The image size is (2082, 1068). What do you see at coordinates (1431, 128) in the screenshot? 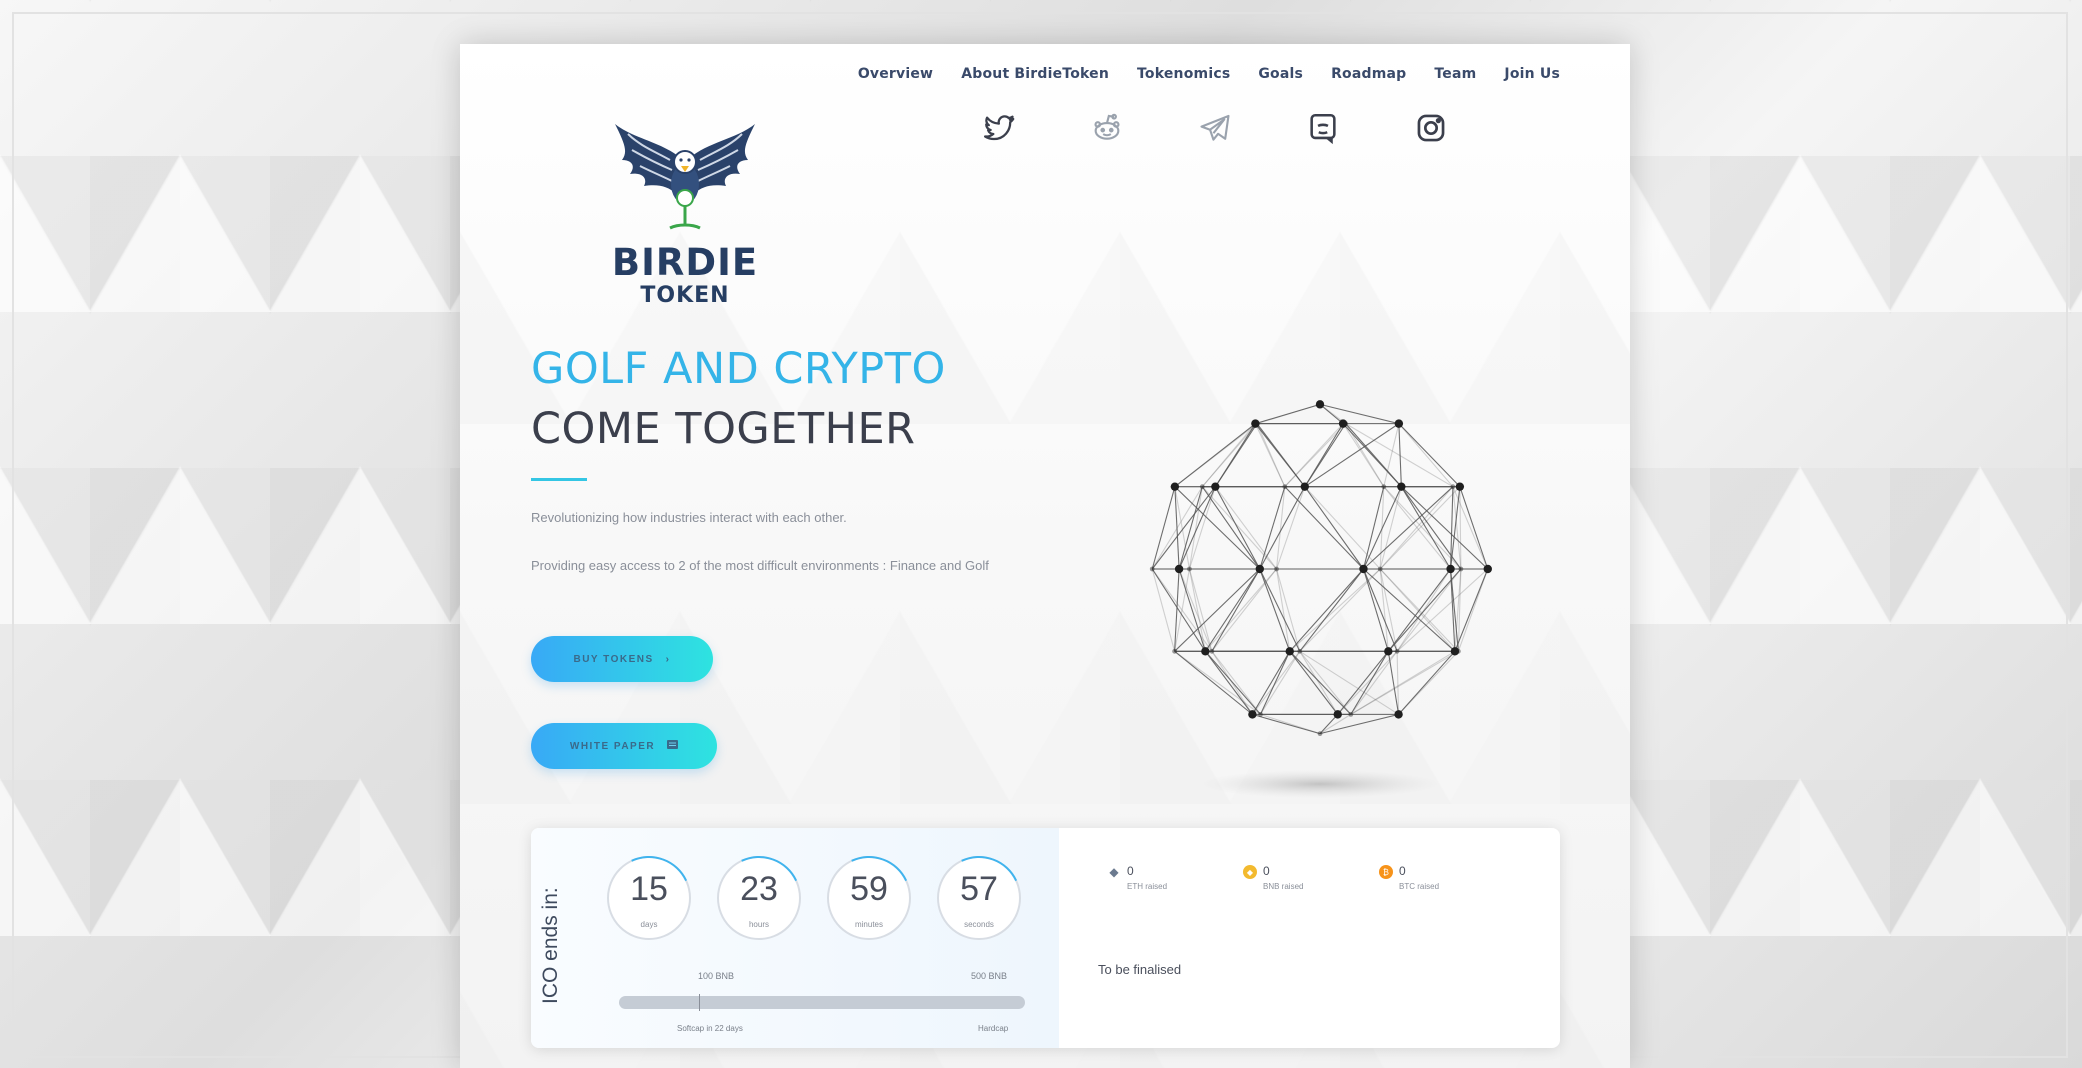
I see `instagram-icon` at bounding box center [1431, 128].